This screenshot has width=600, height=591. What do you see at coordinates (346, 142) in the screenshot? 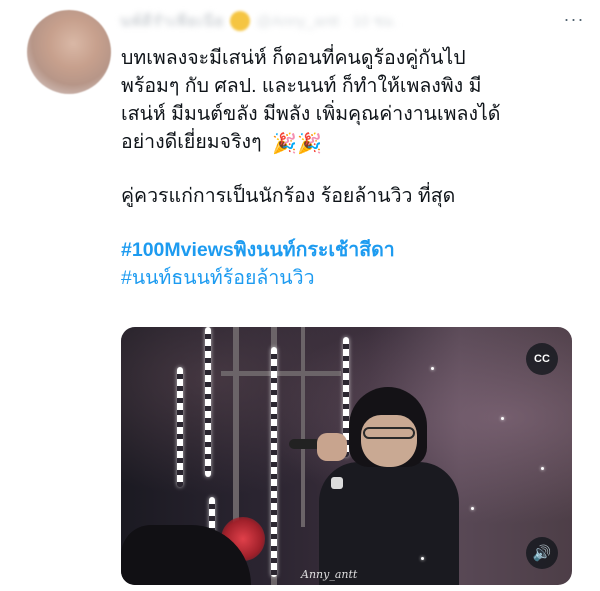
I see `tweet-line: อย่างดีเยี่ยมจริงๆ 🎉🎉` at bounding box center [346, 142].